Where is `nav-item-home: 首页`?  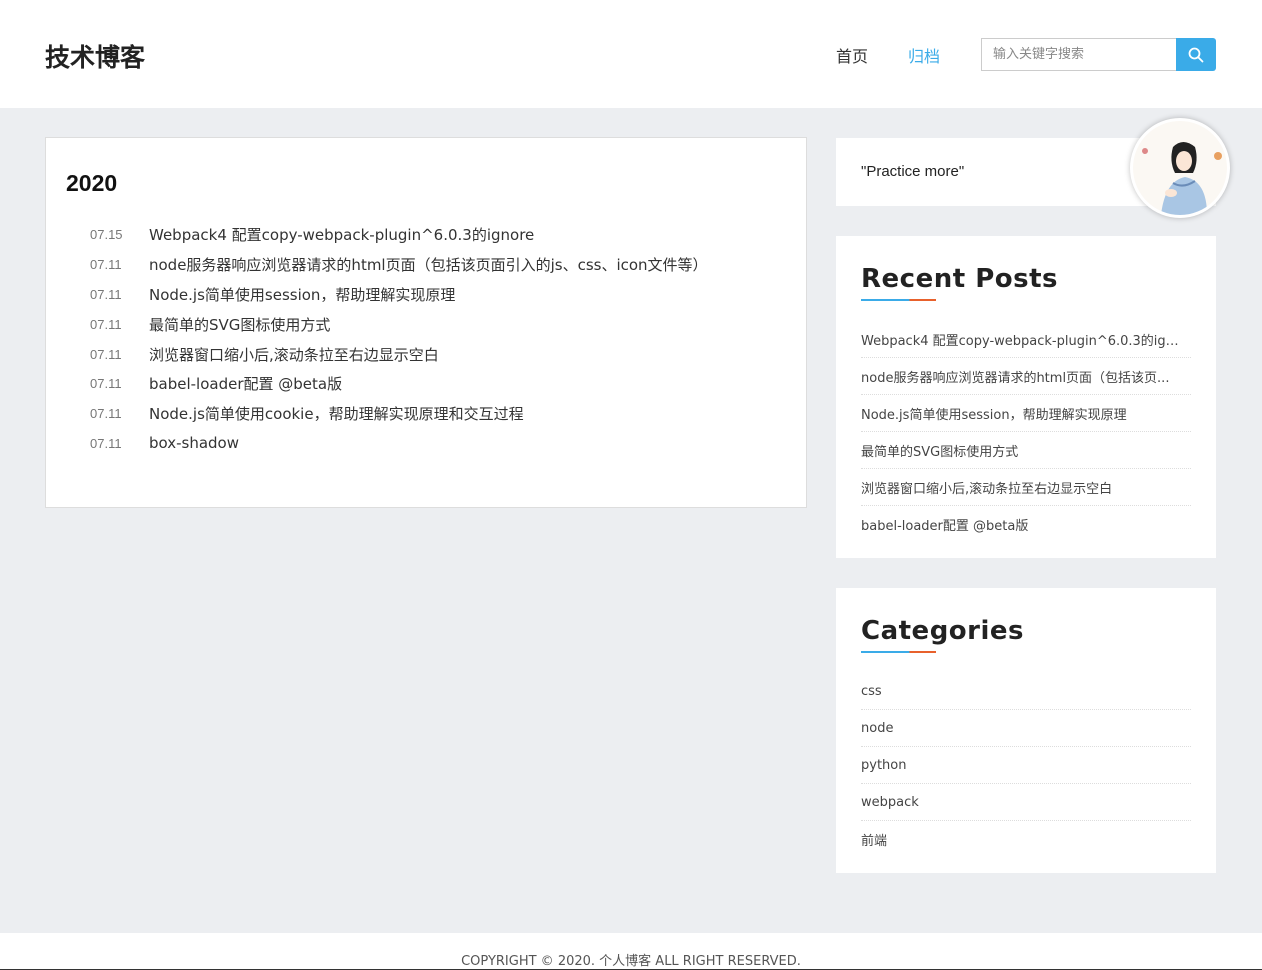
nav-item-home: 首页 is located at coordinates (852, 55).